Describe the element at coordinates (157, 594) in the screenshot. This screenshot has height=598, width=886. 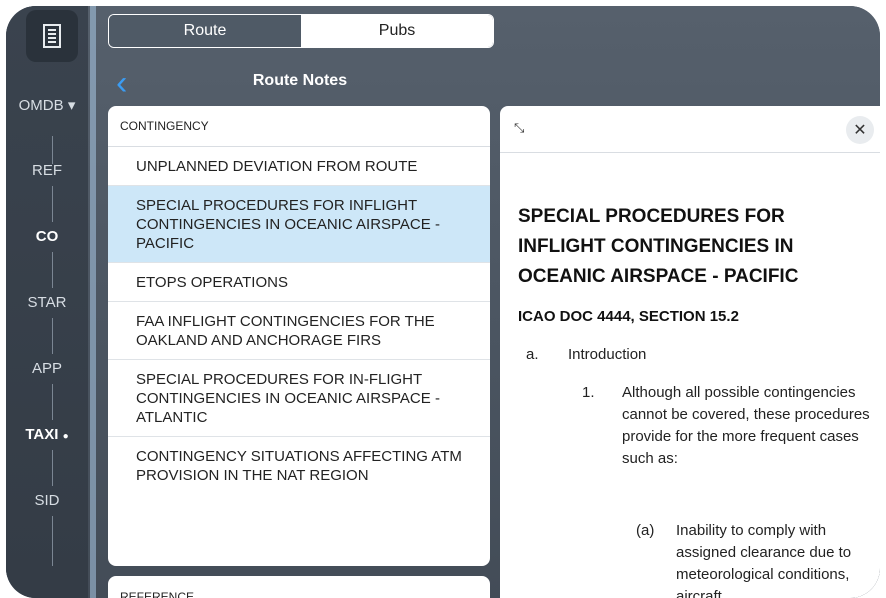
I see `section-header: REFERENCE` at that location.